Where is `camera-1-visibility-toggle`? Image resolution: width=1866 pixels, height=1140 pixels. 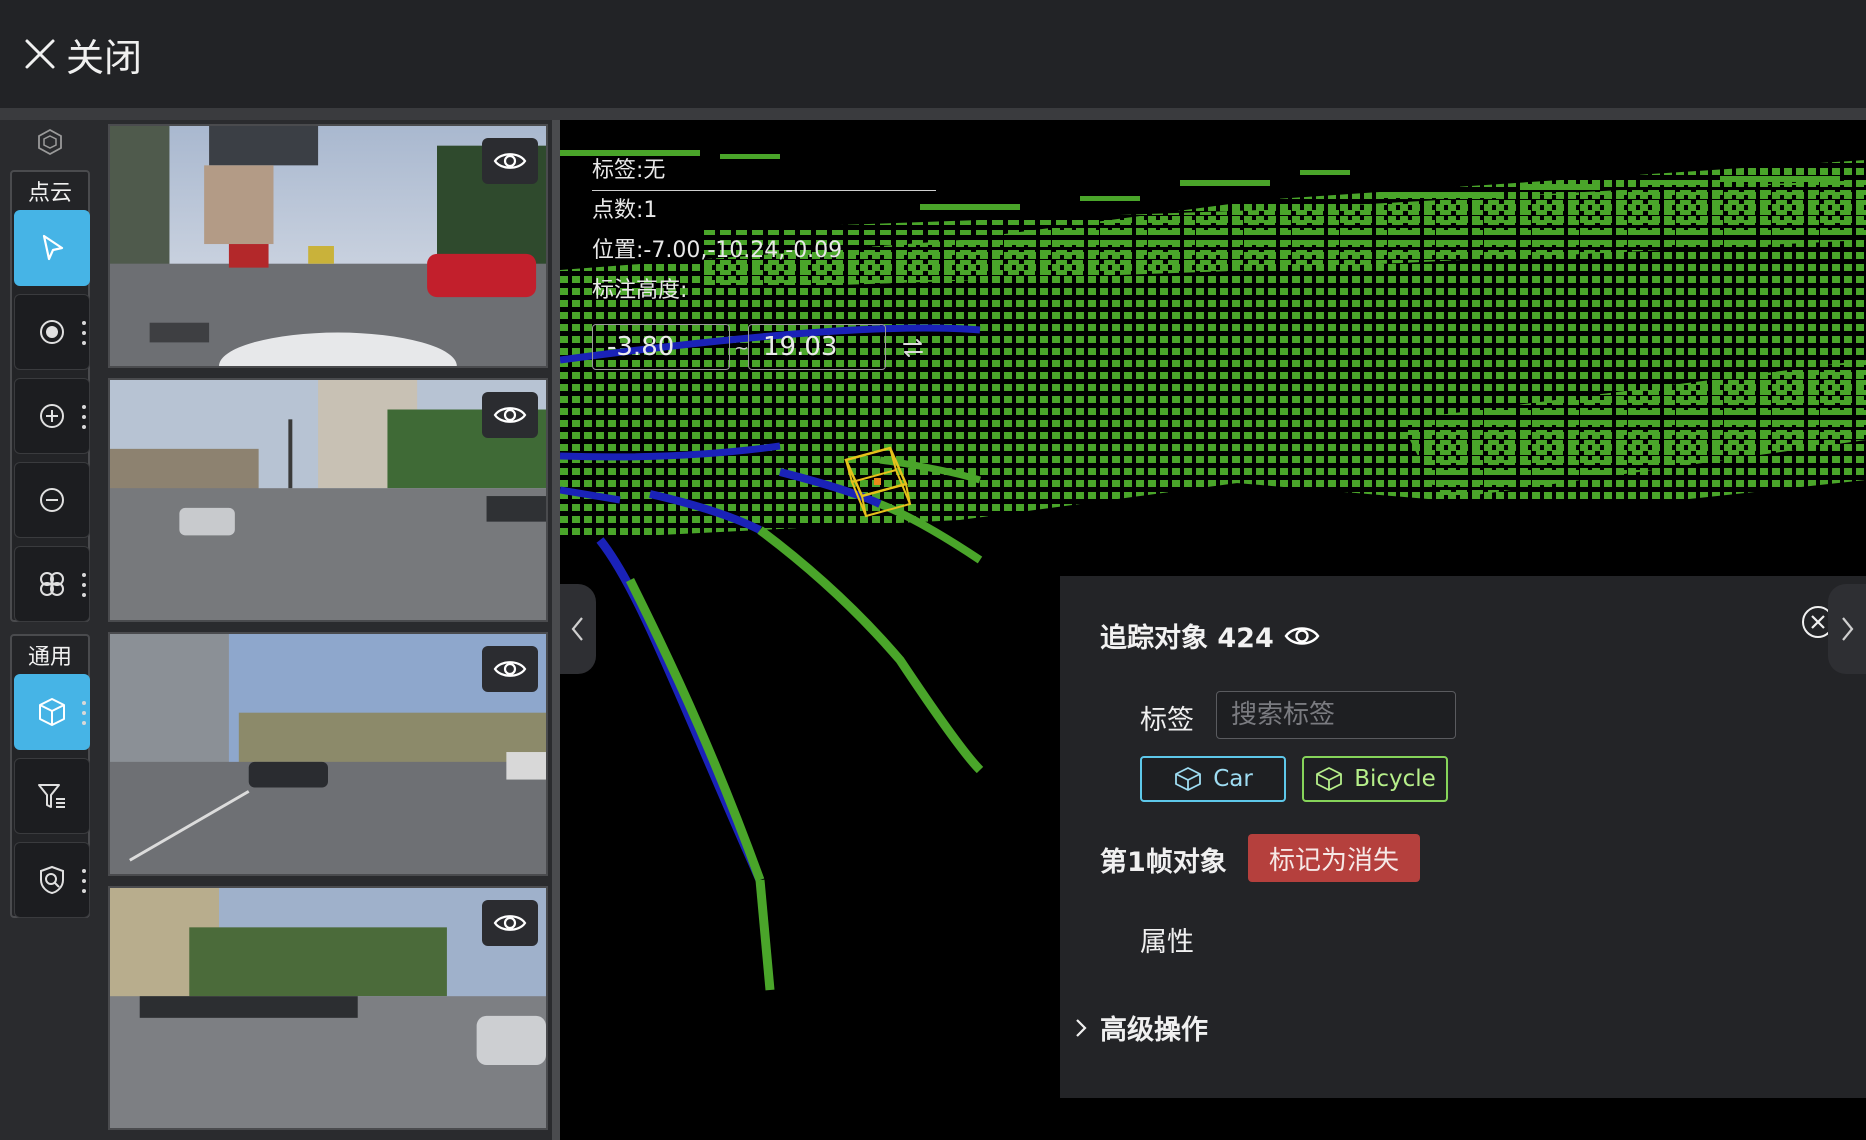
camera-1-visibility-toggle is located at coordinates (510, 161).